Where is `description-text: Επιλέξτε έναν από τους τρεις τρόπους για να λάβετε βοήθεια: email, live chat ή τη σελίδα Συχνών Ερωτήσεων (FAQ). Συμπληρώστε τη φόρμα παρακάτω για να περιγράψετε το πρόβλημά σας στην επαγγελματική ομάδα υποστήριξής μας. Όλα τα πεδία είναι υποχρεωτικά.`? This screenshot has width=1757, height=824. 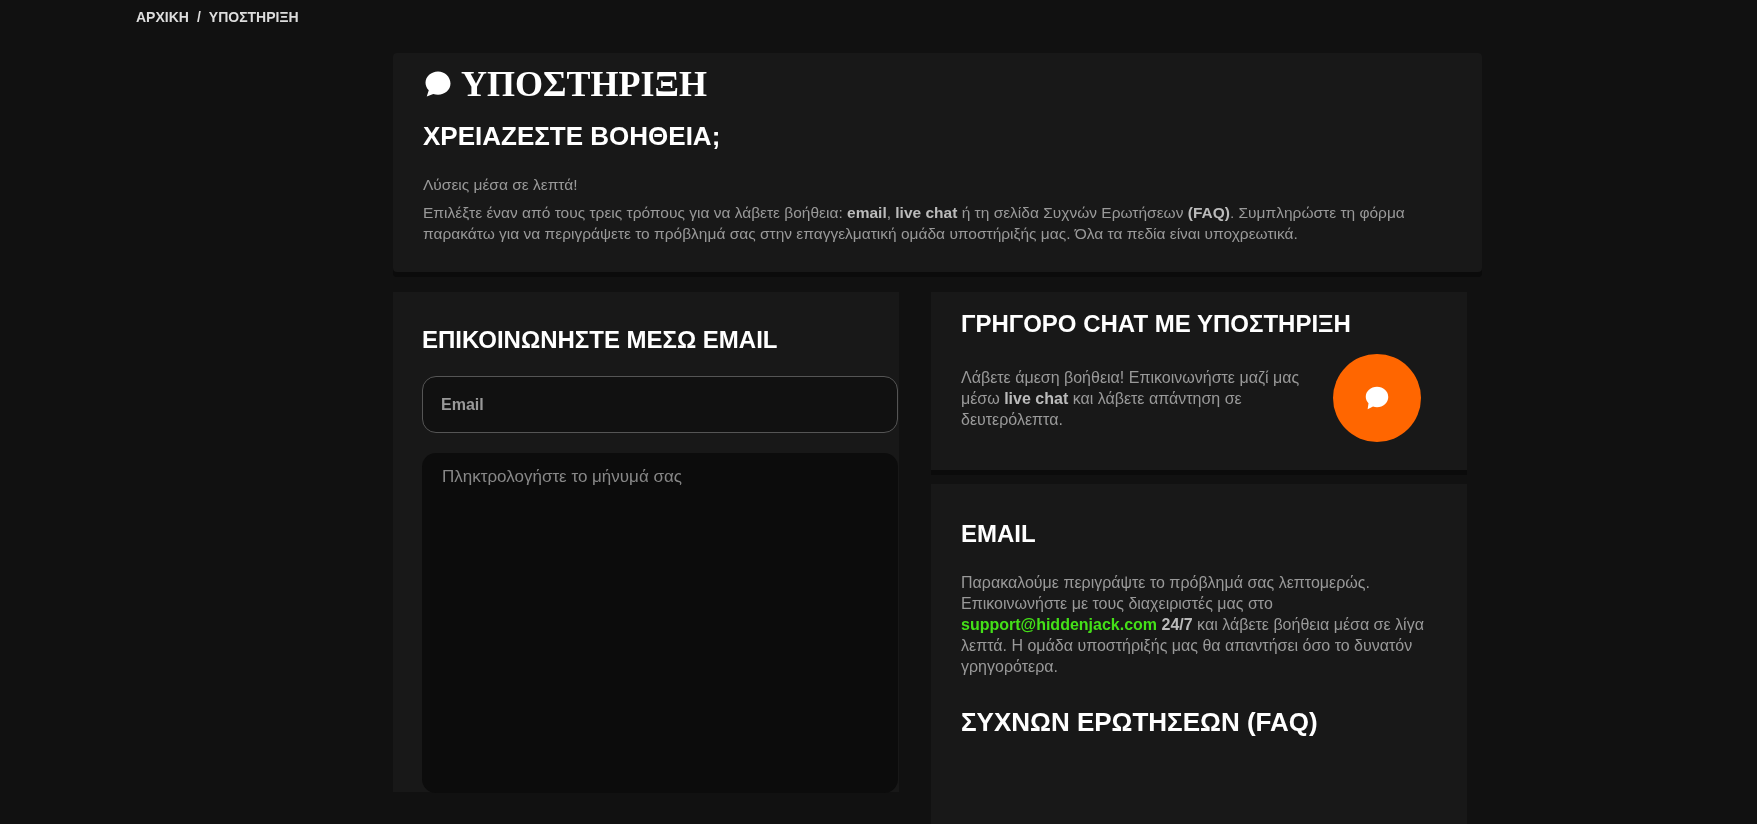 description-text: Επιλέξτε έναν από τους τρεις τρόπους για να λάβετε βοήθεια: email, live chat ή τη σελίδα Συχνών Ερωτήσεων (FAQ). Συμπληρώστε τη φόρμα παρακάτω για να περιγράψετε το πρόβλημά σας στην επαγγελματική ομάδα υποστήριξής μας. Όλα τα πεδία είναι υποχρεωτικά. is located at coordinates (914, 223).